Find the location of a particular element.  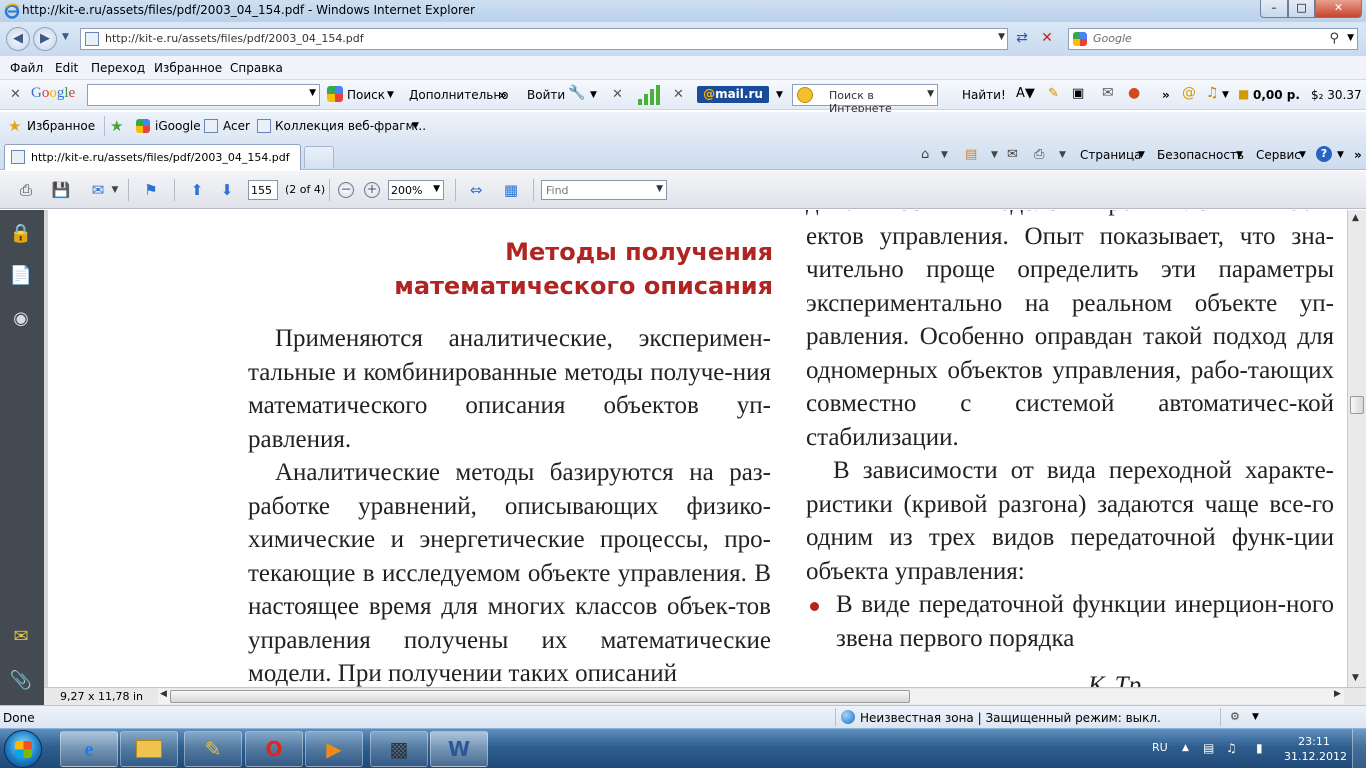

mail-icon: ✉ is located at coordinates (1108, 93).